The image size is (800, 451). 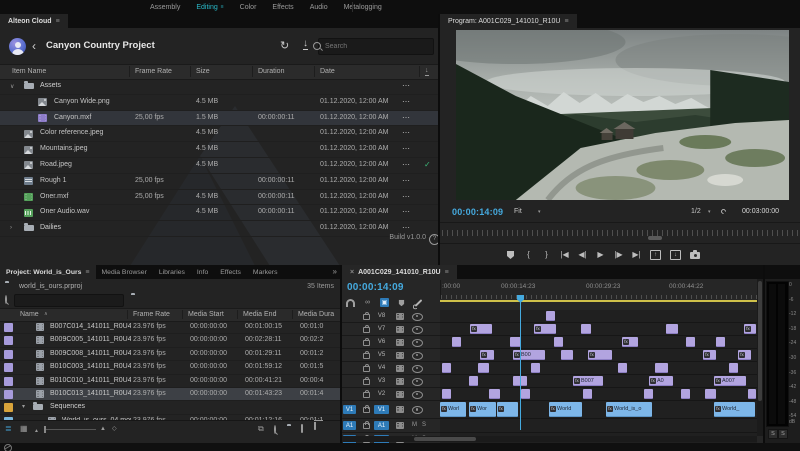 I want to click on zoom-slider, so click(x=70, y=429).